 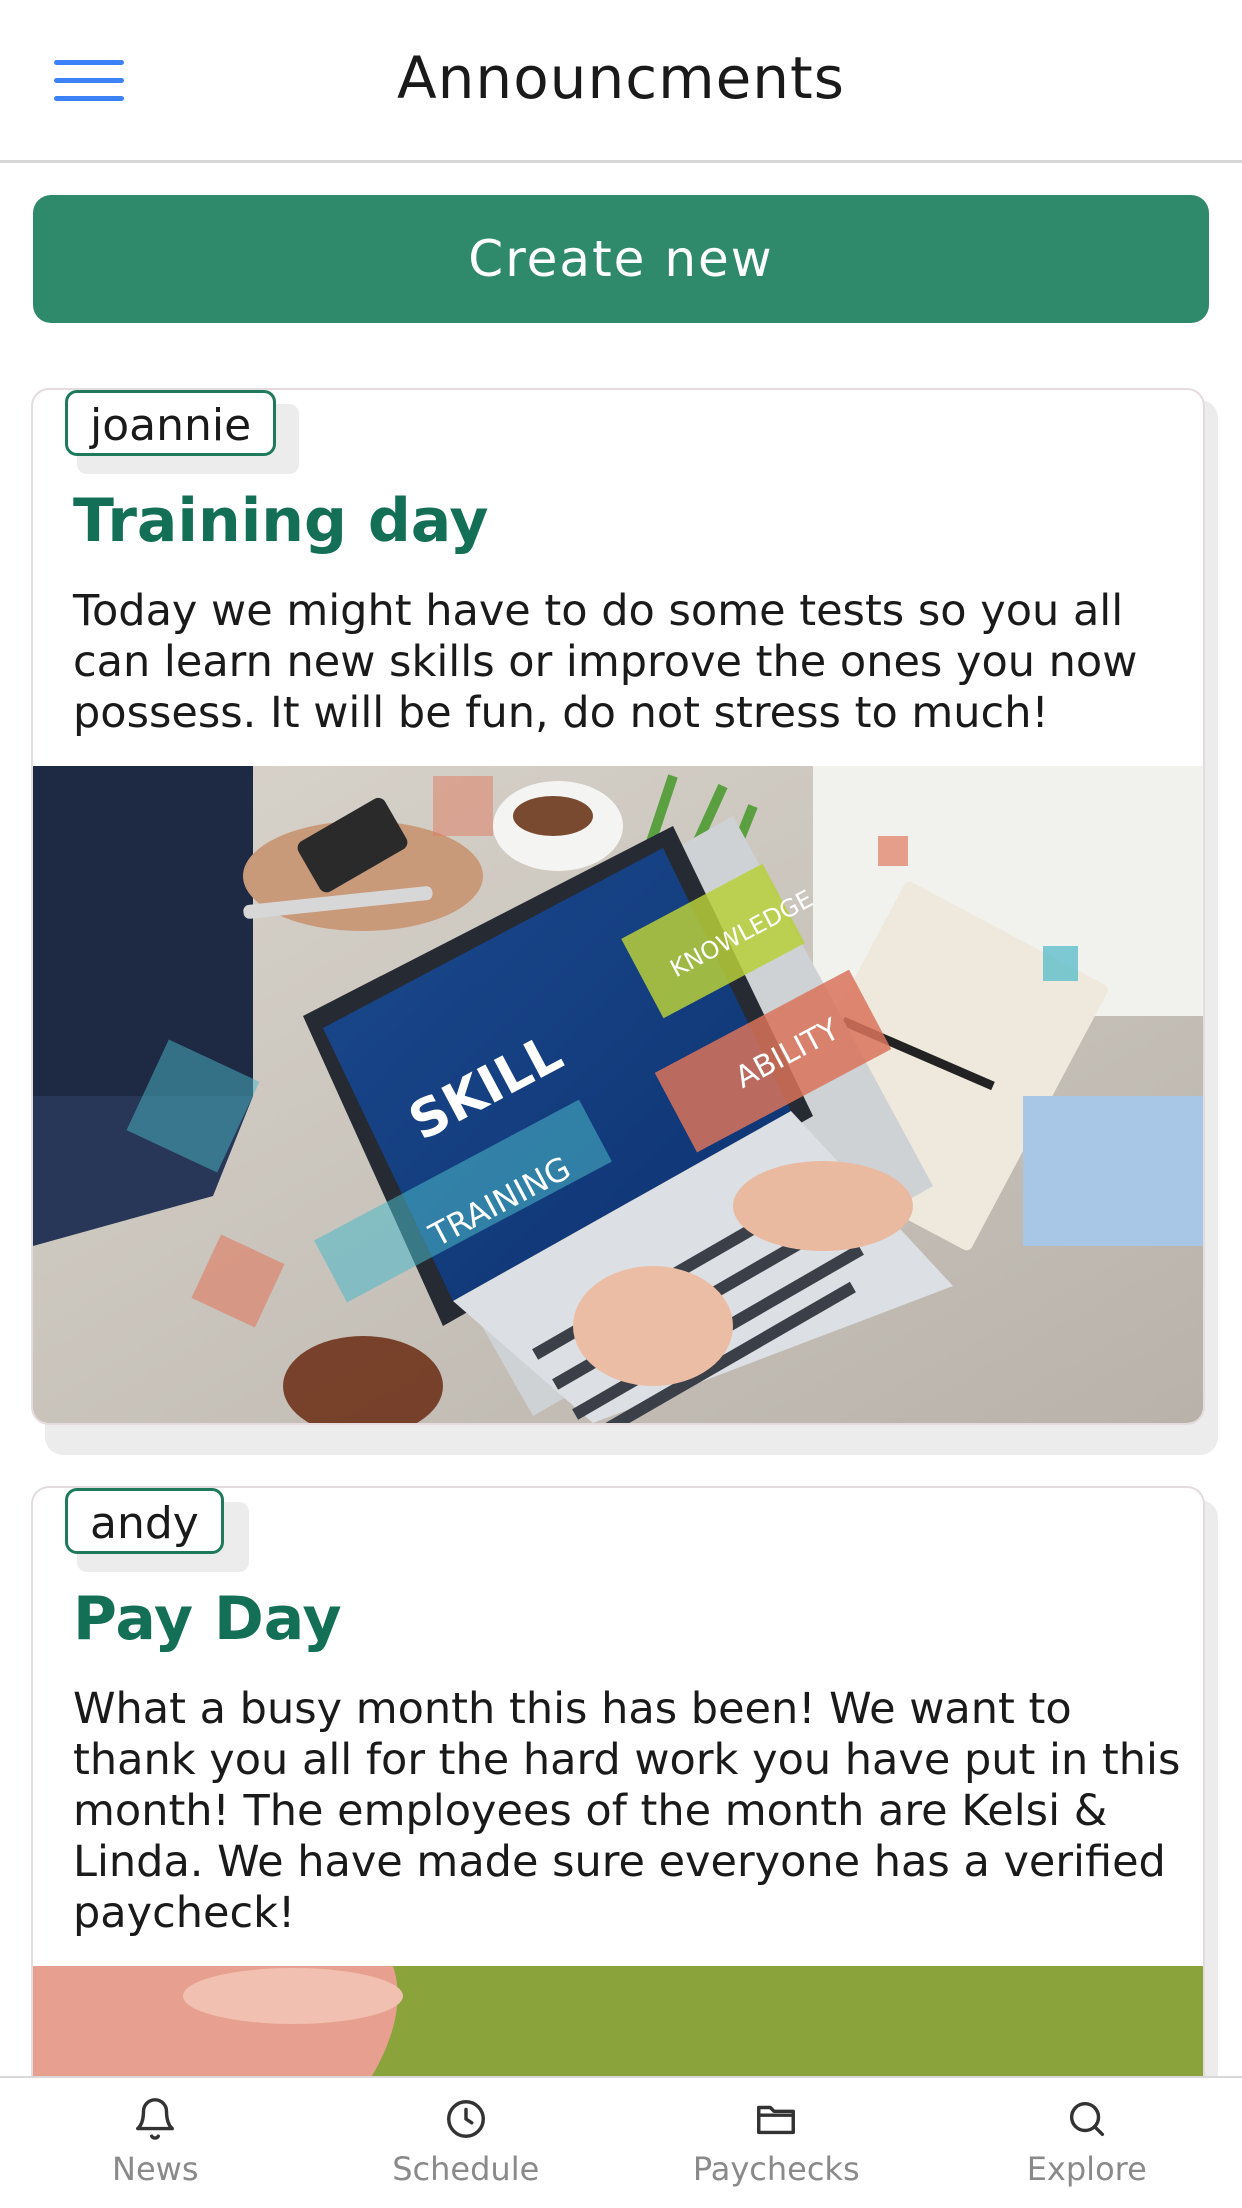 What do you see at coordinates (466, 2143) in the screenshot?
I see `nav-item-schedule: Schedule` at bounding box center [466, 2143].